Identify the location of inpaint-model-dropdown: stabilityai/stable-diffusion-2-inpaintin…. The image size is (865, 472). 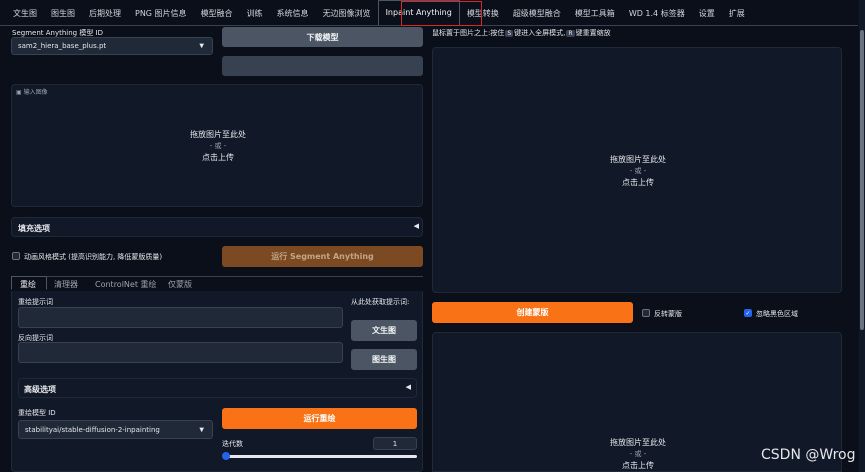
(115, 429).